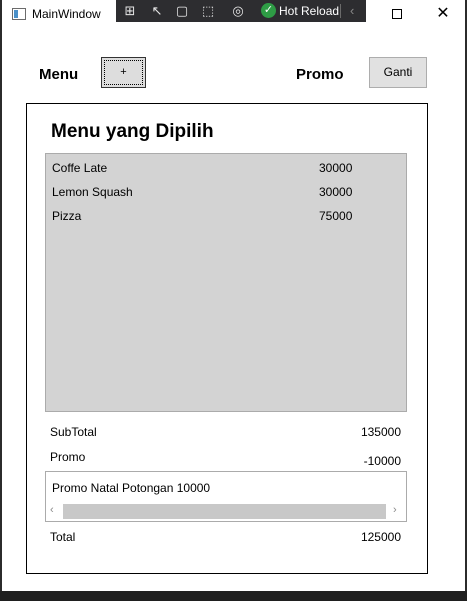 This screenshot has height=601, width=467. Describe the element at coordinates (67, 216) in the screenshot. I see `item-name: Pizza` at that location.